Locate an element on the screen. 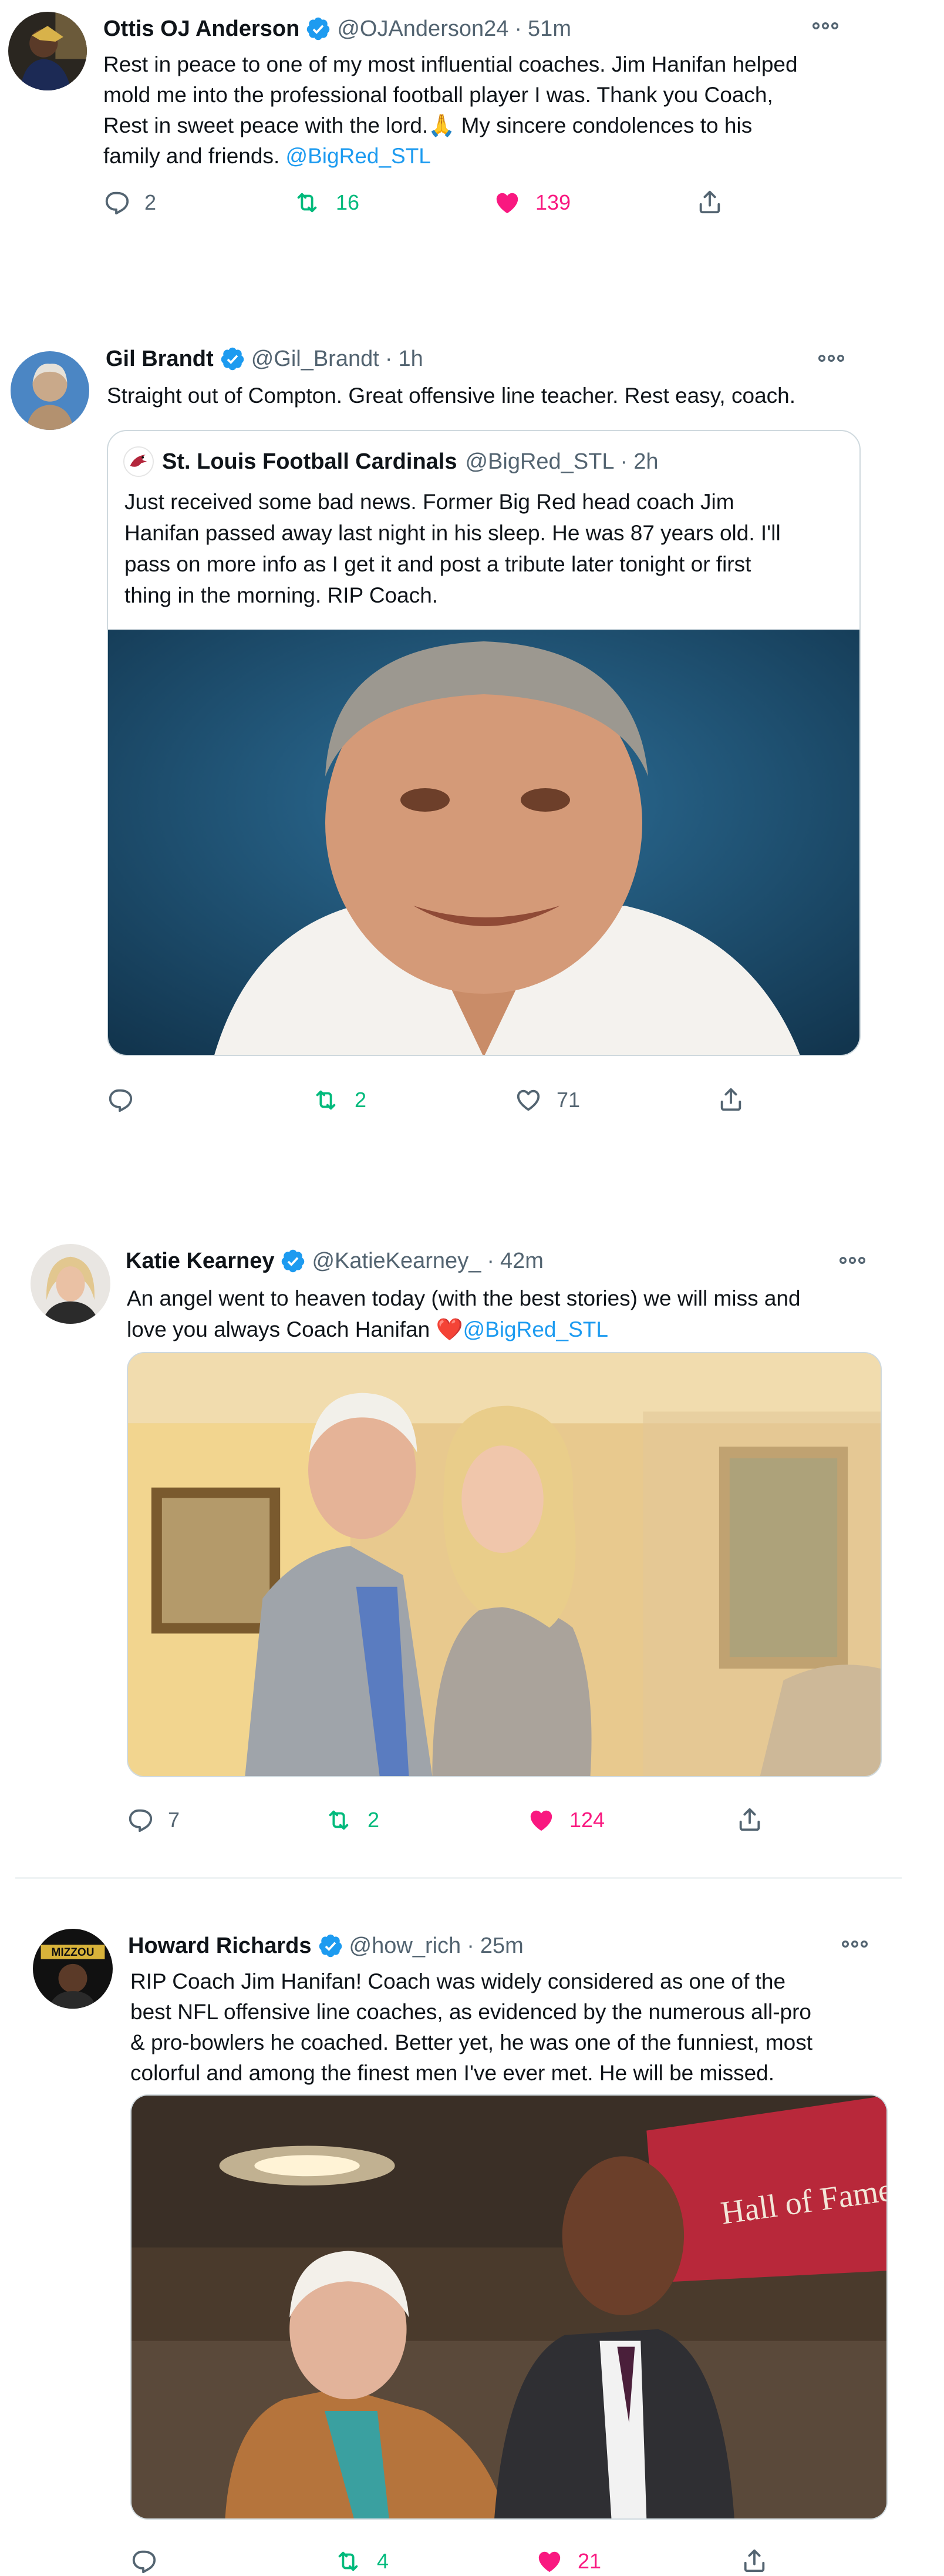 The height and width of the screenshot is (2576, 944). like-button: 71 is located at coordinates (547, 1100).